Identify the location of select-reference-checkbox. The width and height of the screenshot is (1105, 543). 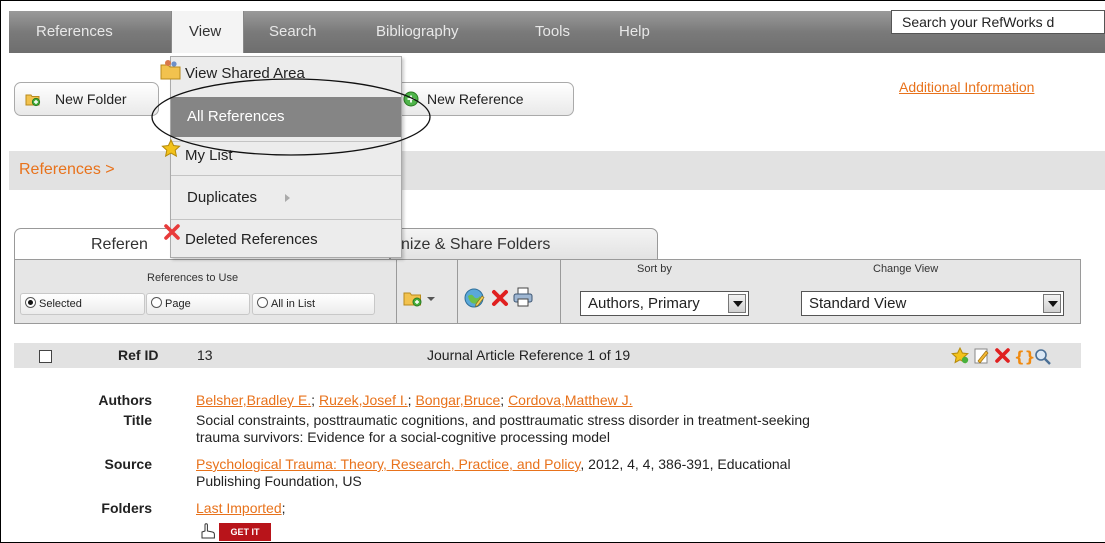
(45, 356).